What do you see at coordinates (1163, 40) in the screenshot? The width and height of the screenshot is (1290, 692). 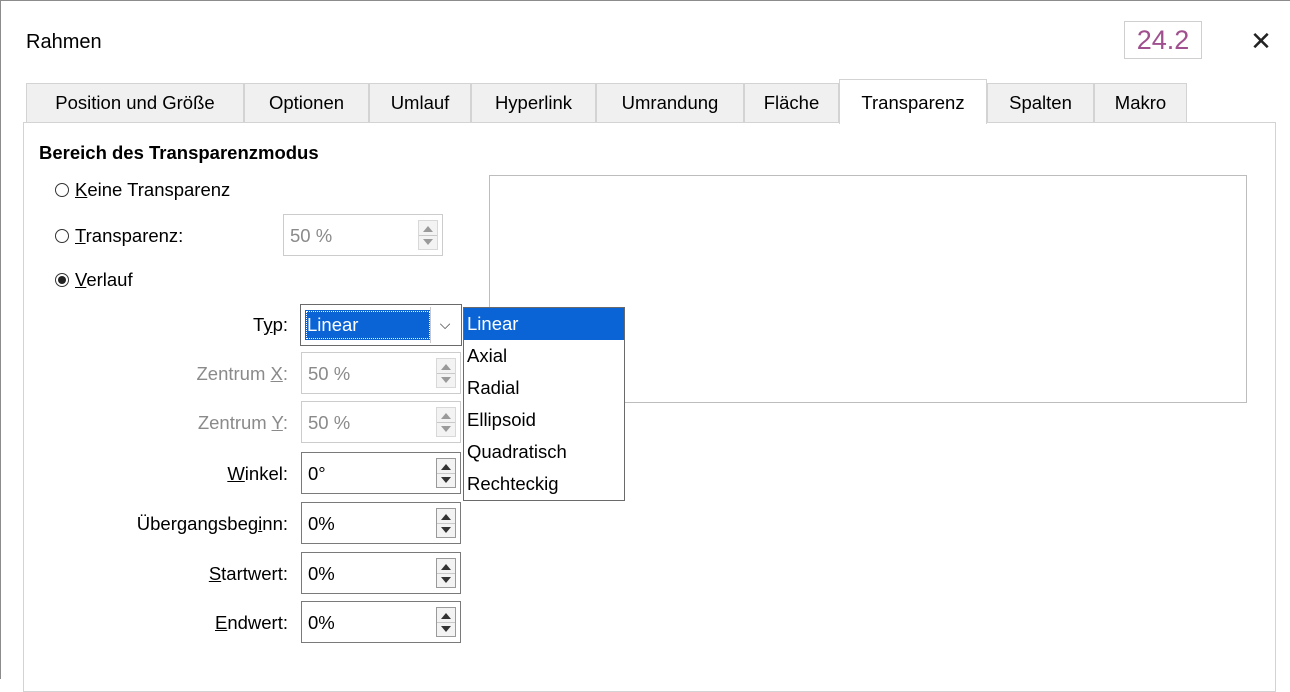 I see `version-badge: 24.2` at bounding box center [1163, 40].